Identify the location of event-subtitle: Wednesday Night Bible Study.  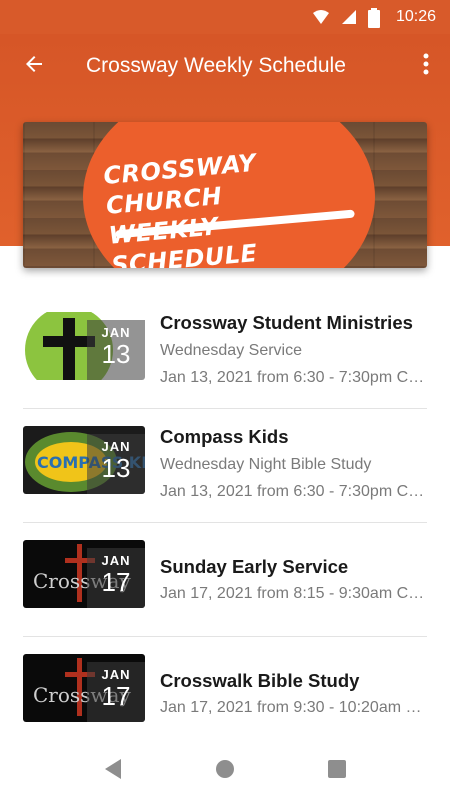
(266, 464).